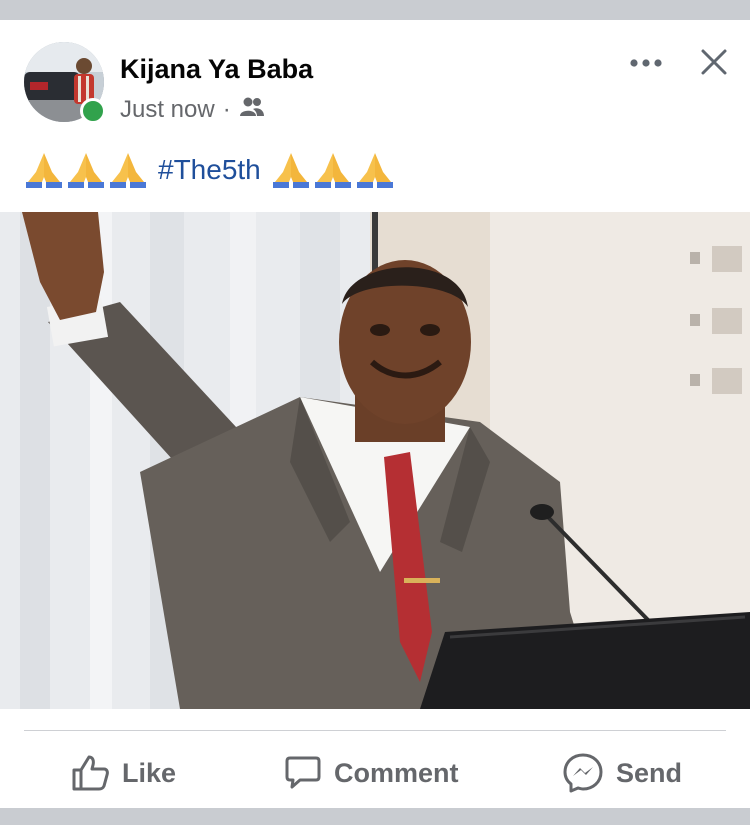  I want to click on post-text: 🙏🙏🙏 #The5th, so click(209, 170).